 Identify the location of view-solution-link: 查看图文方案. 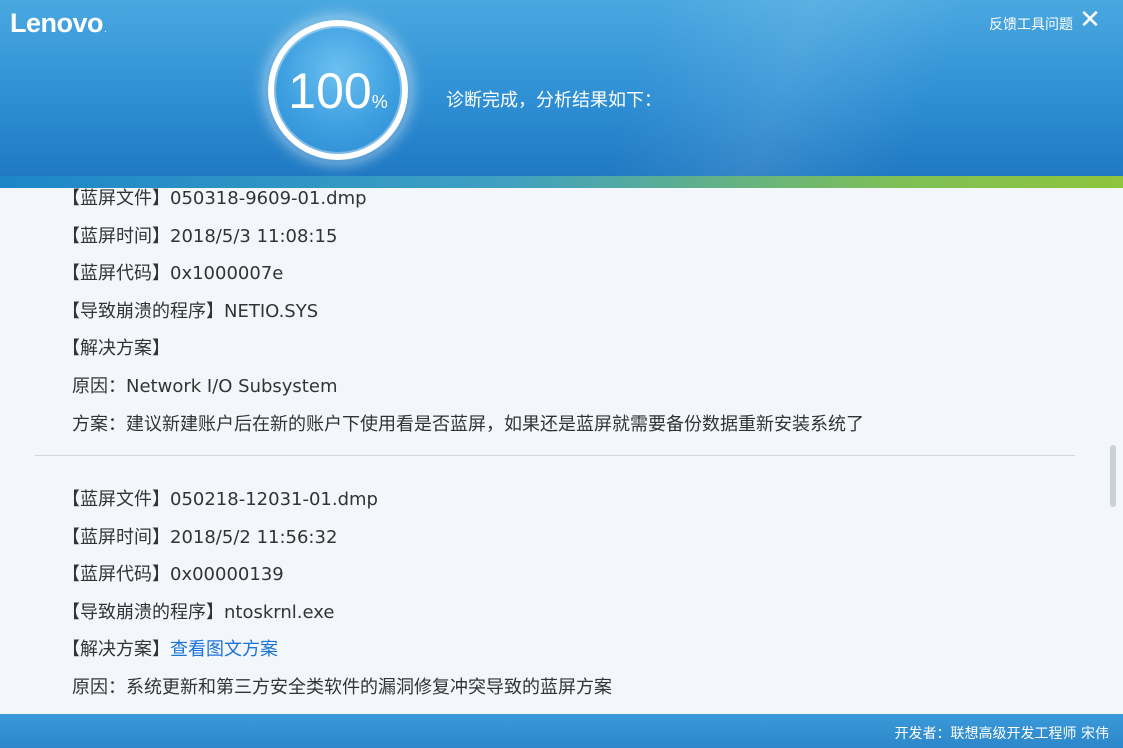
(224, 649).